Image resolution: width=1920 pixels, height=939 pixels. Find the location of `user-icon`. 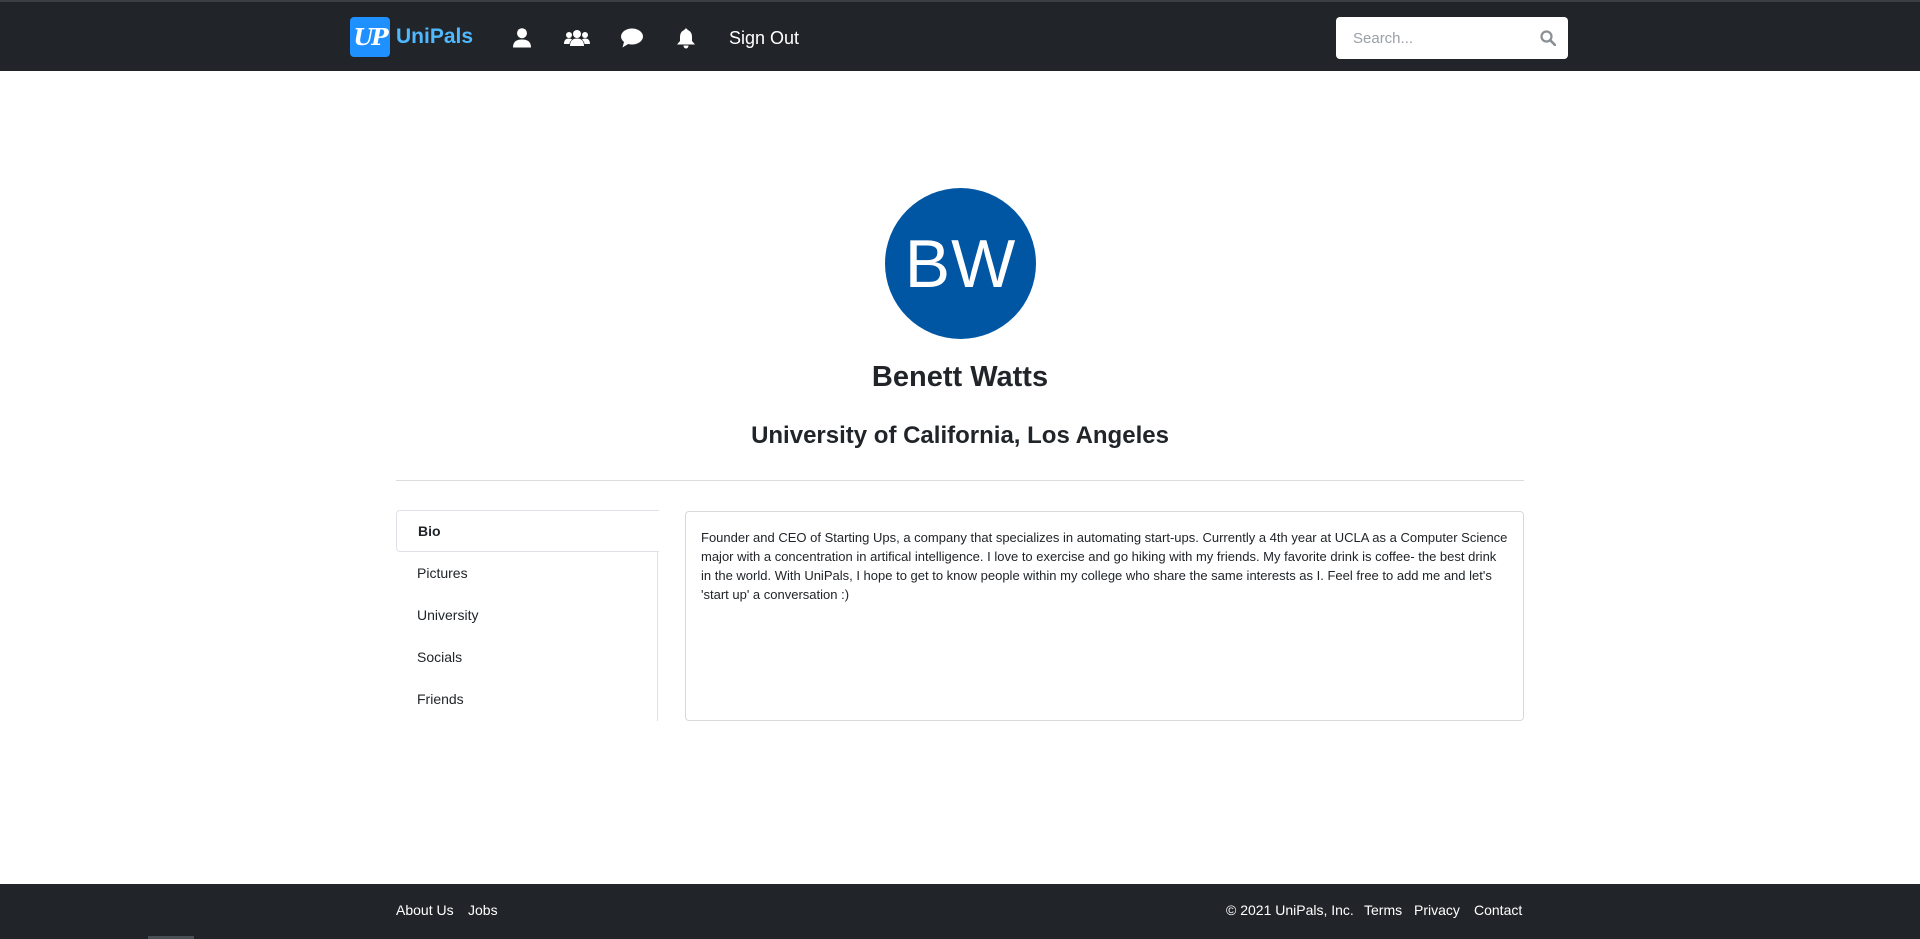

user-icon is located at coordinates (522, 38).